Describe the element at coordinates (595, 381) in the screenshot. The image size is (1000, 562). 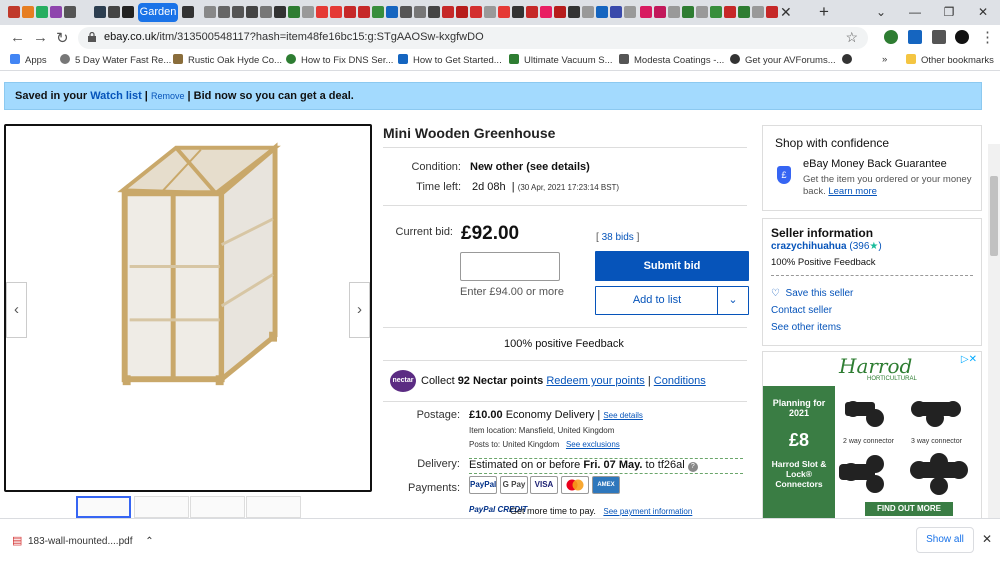
I see `redeem-points-link: Redeem your points` at that location.